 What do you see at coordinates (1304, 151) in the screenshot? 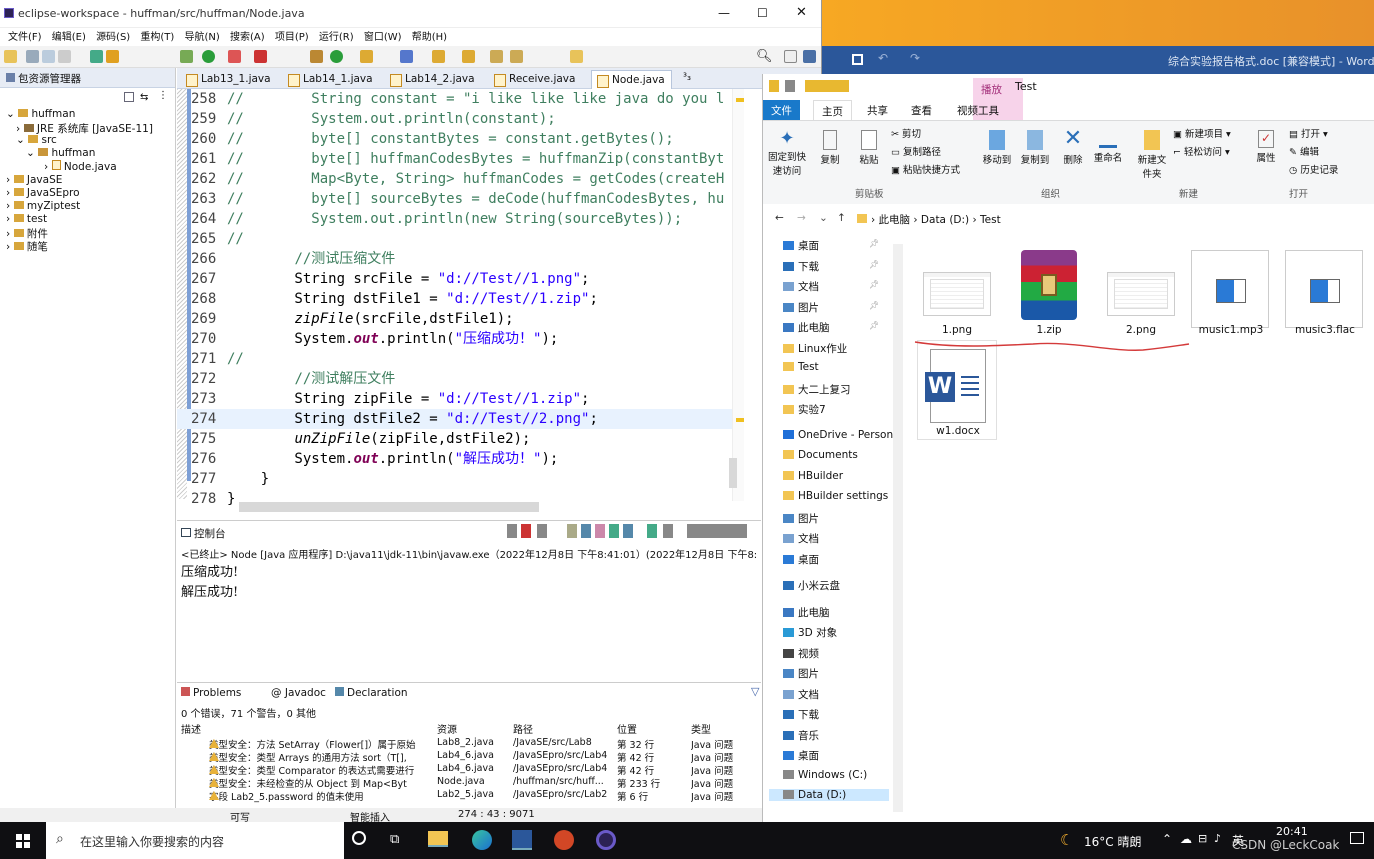
I see `edit-button: ✎ 编辑` at bounding box center [1304, 151].